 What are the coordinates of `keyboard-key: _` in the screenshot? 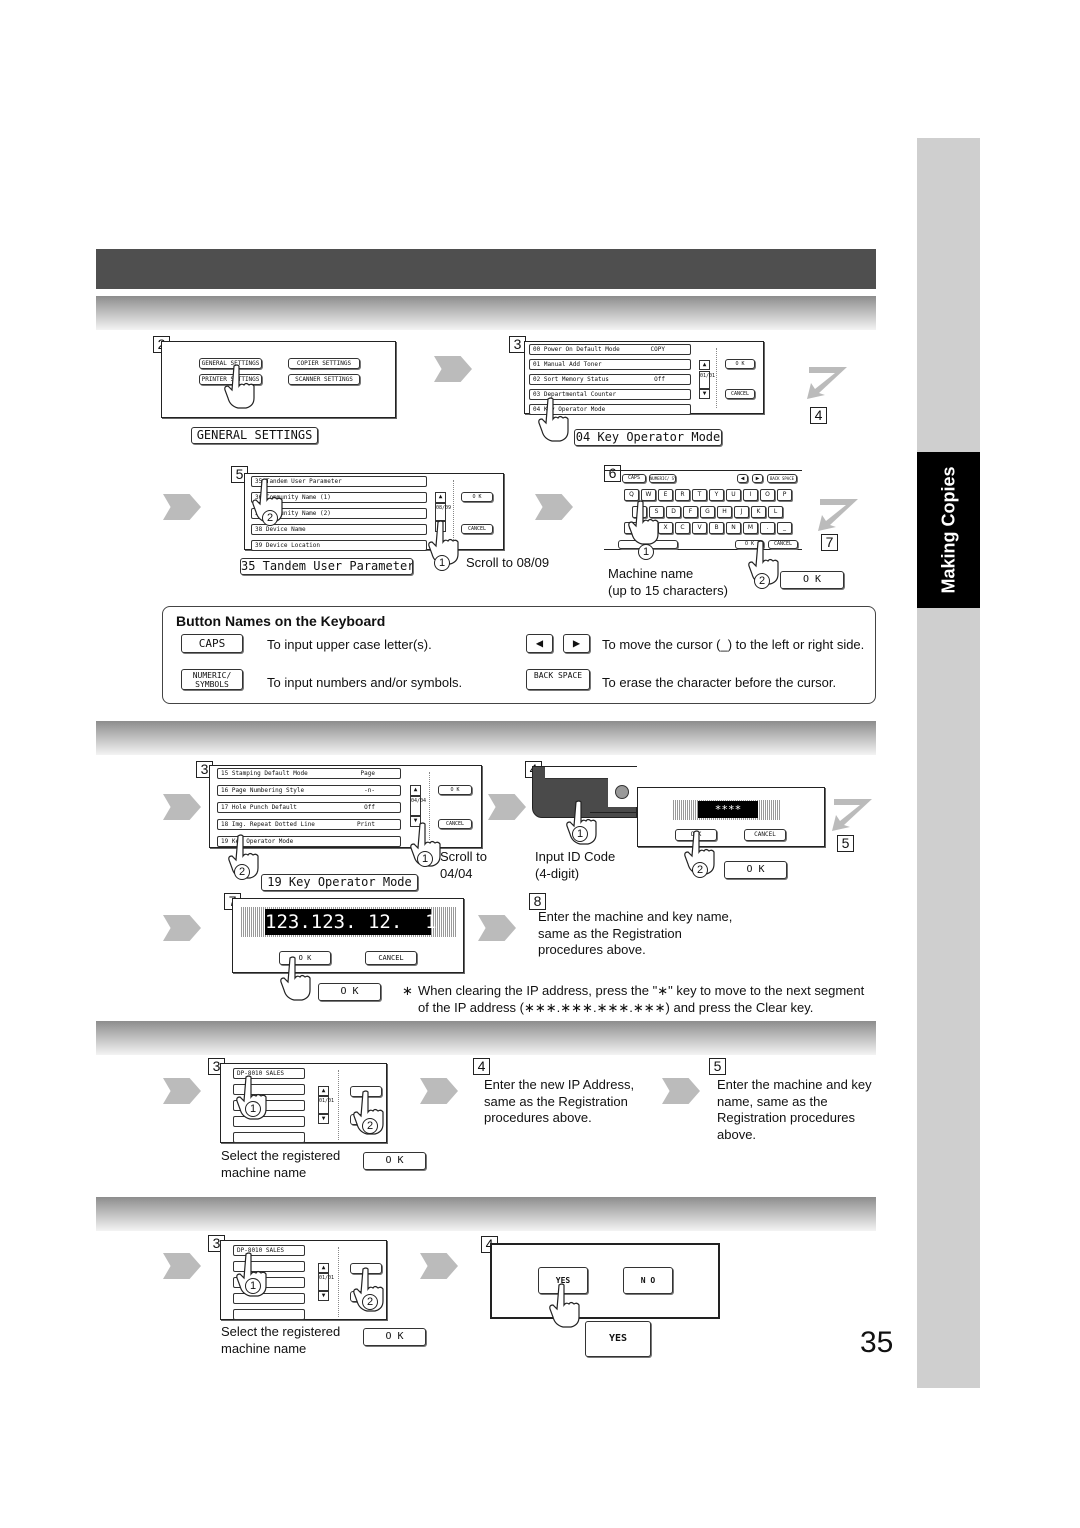 It's located at (784, 528).